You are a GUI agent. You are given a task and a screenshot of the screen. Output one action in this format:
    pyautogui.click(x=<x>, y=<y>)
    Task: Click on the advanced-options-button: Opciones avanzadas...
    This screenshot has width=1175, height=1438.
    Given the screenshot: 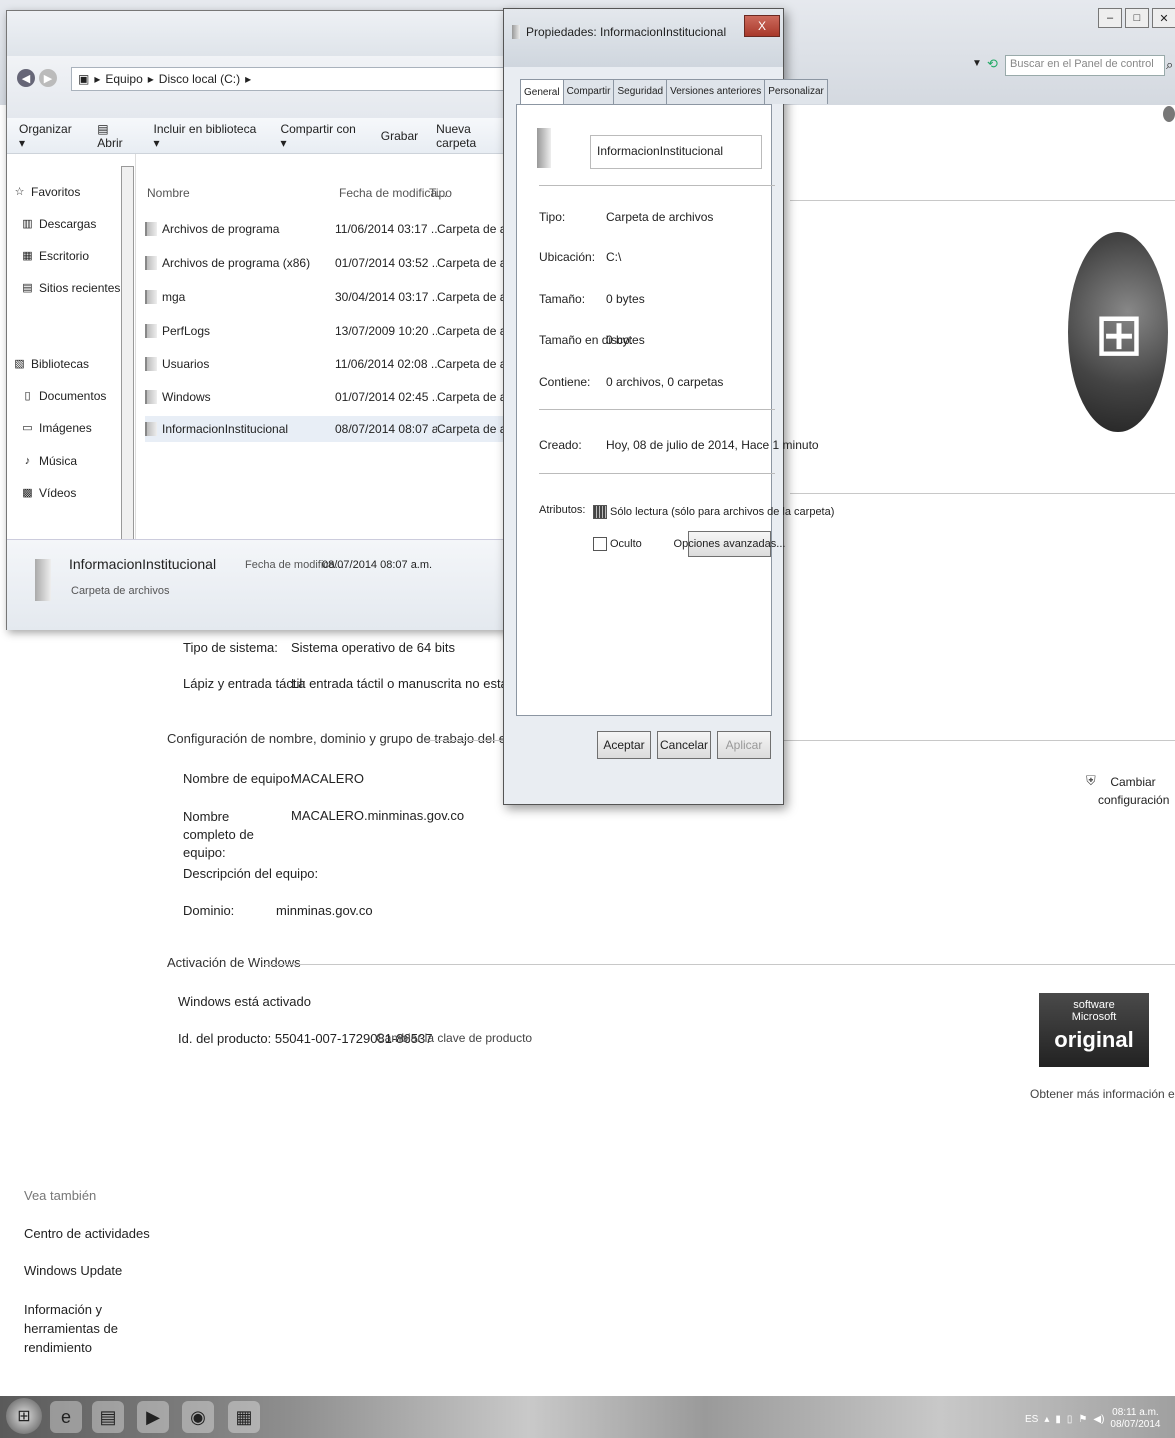 What is the action you would take?
    pyautogui.click(x=729, y=544)
    